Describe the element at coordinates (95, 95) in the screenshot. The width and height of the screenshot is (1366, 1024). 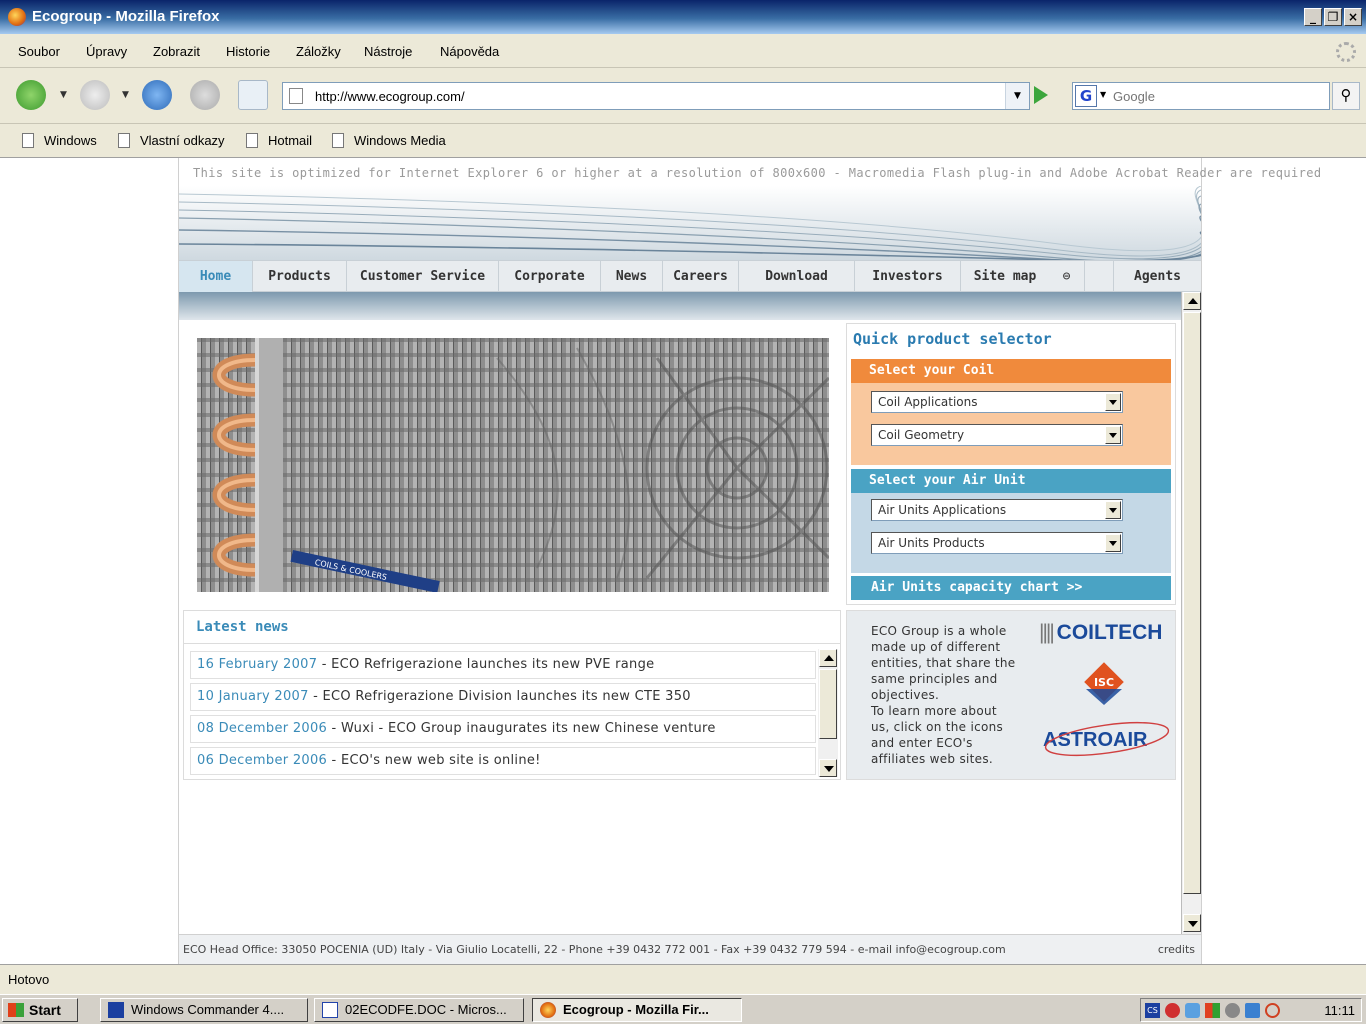
I see `forward-arrow-icon` at that location.